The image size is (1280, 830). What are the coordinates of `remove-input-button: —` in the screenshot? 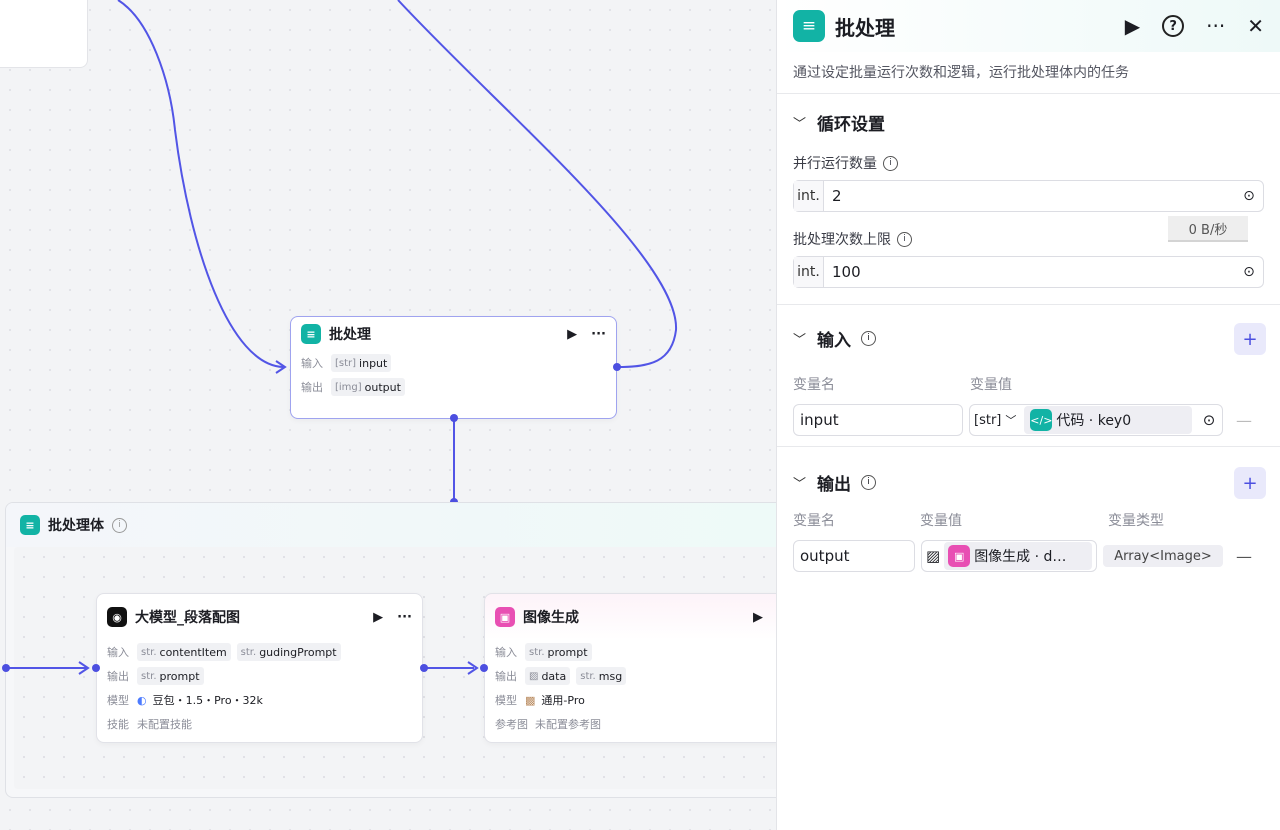 It's located at (1244, 420).